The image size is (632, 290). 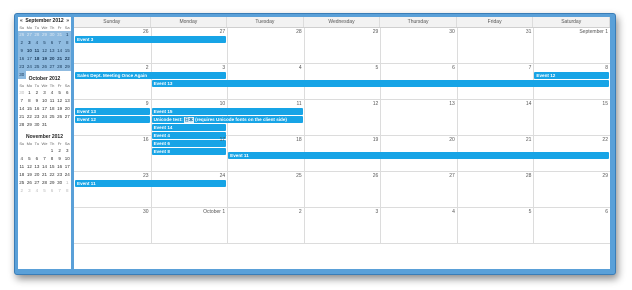 I want to click on mini-day-cell: 28, so click(x=37, y=35).